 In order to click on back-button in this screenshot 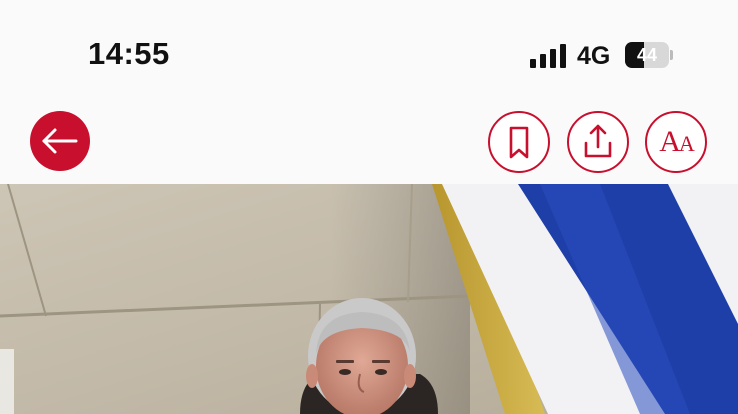, I will do `click(60, 141)`.